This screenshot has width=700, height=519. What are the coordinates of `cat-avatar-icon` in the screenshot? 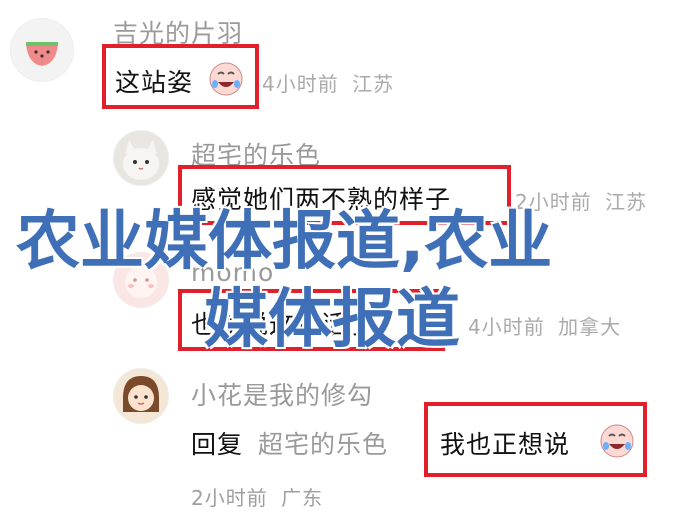 It's located at (141, 160).